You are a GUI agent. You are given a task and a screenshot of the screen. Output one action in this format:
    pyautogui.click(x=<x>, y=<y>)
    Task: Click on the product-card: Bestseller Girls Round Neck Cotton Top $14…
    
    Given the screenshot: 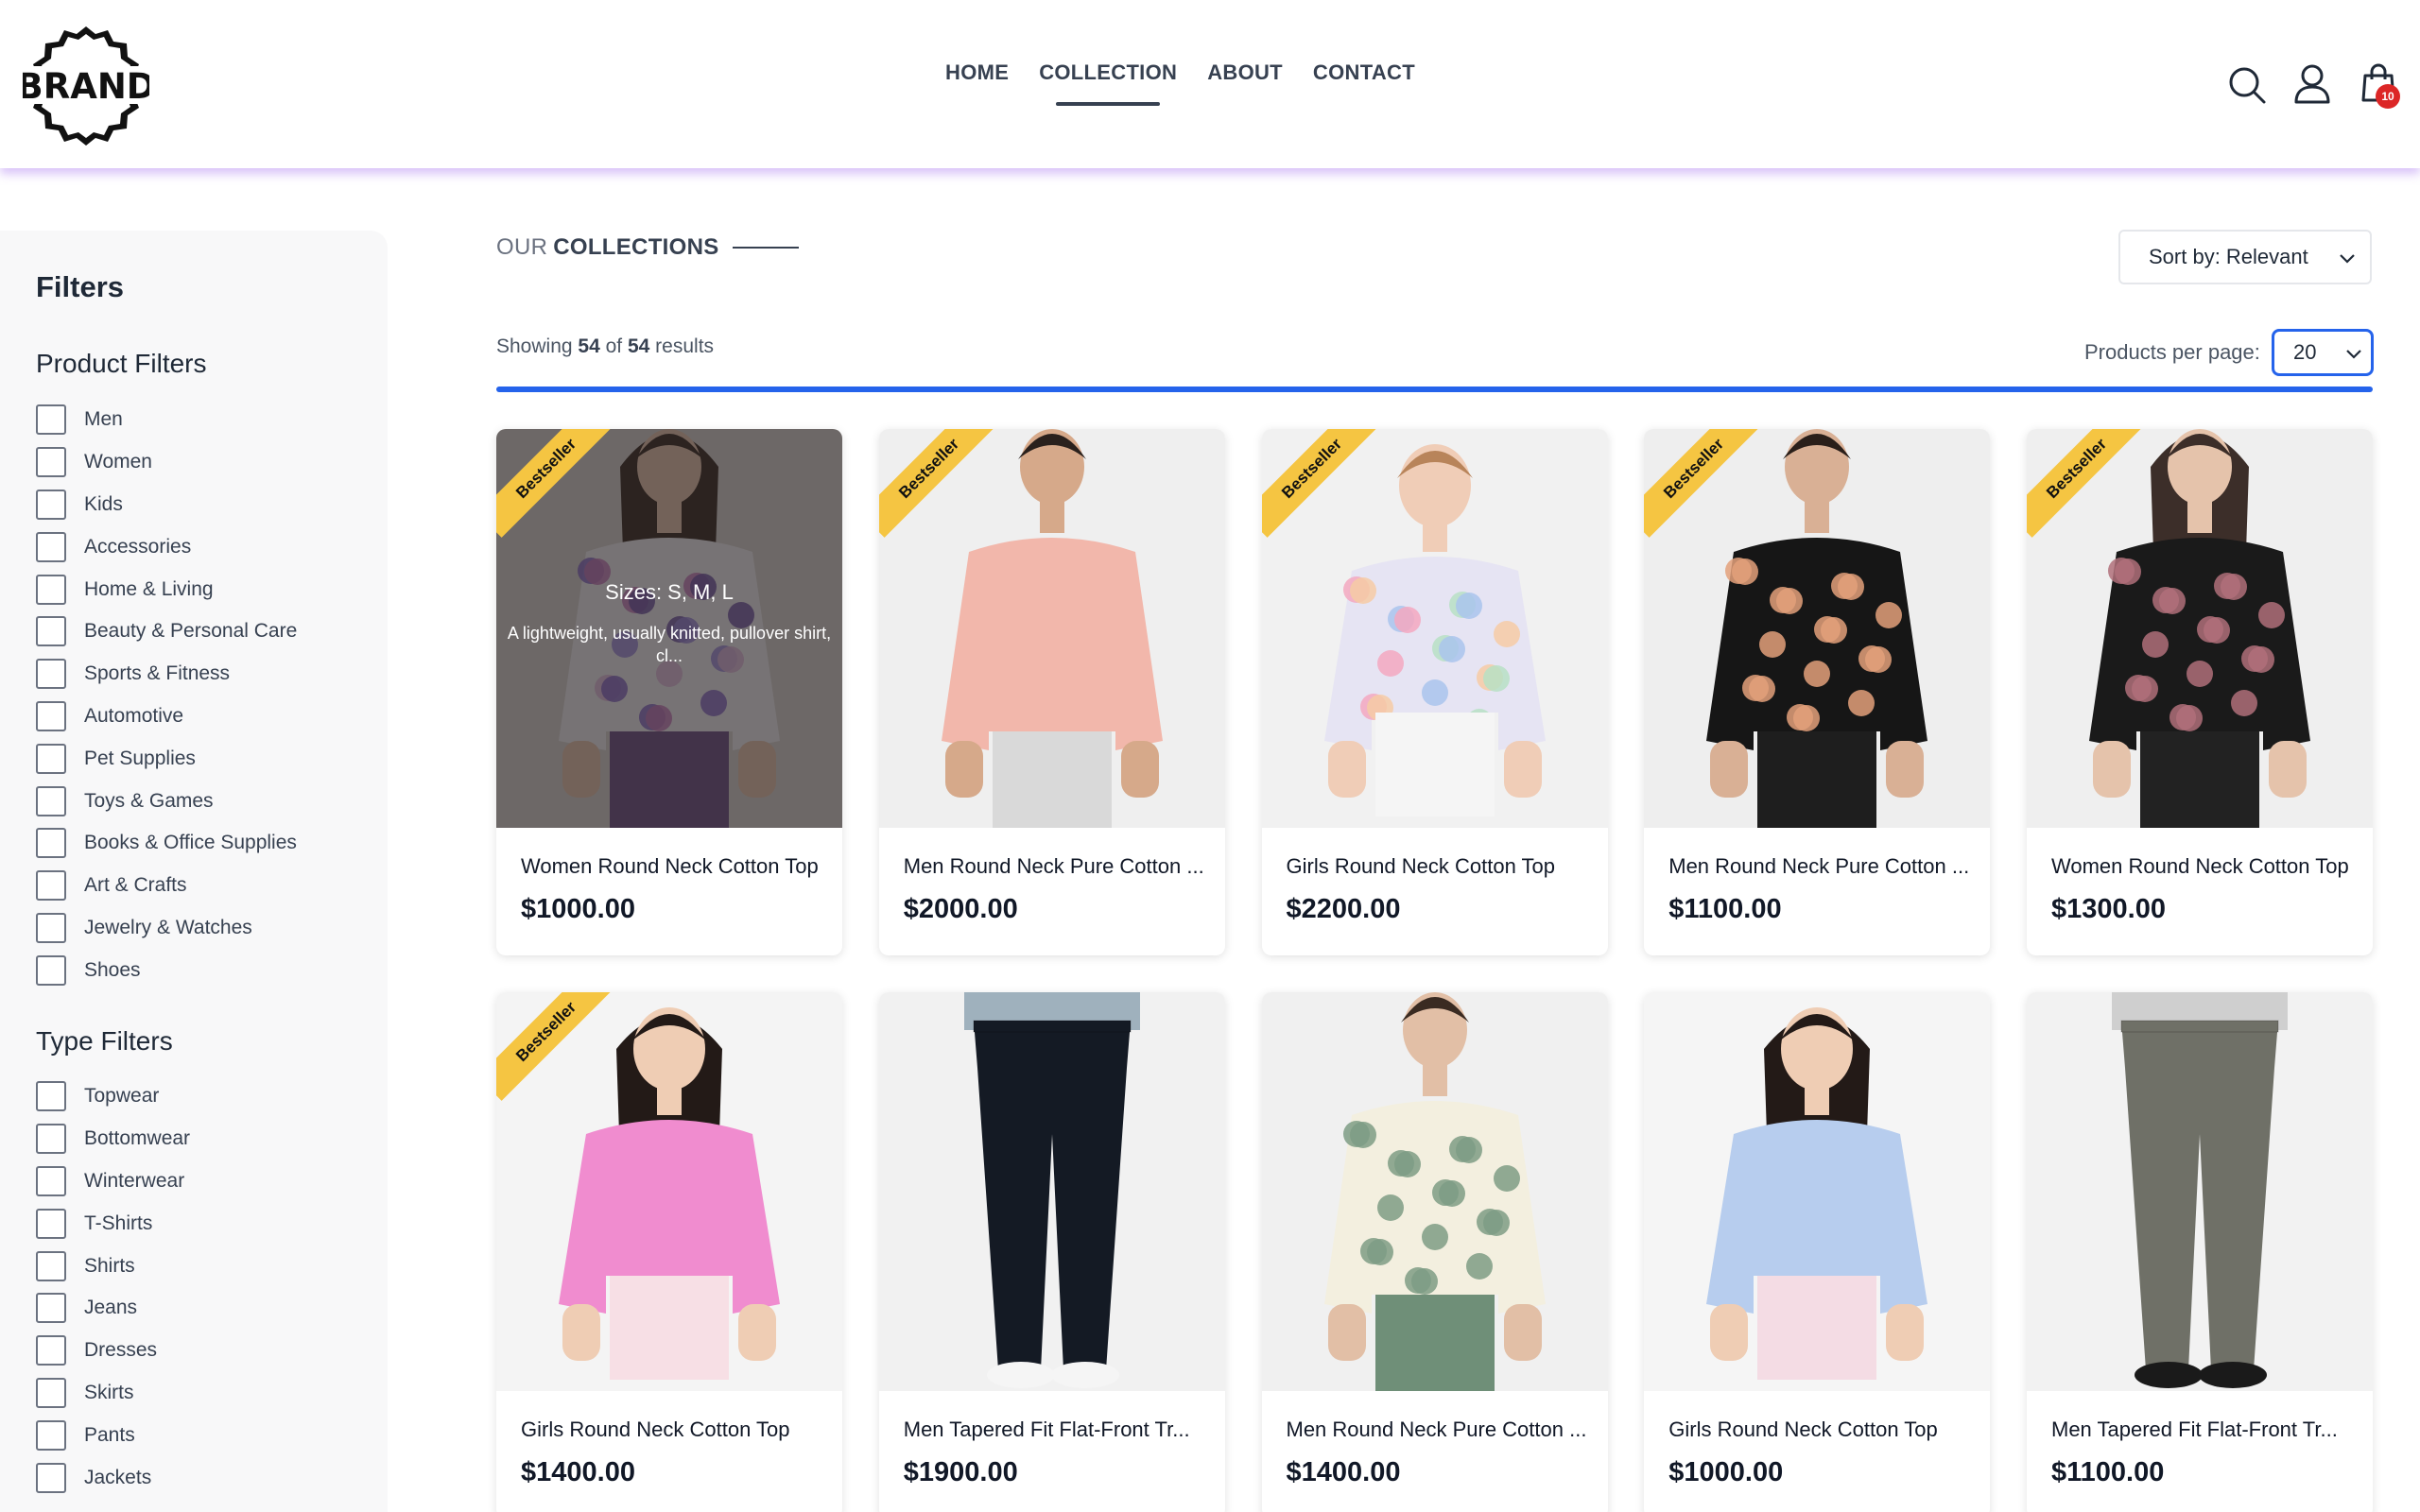 What is the action you would take?
    pyautogui.click(x=669, y=1252)
    